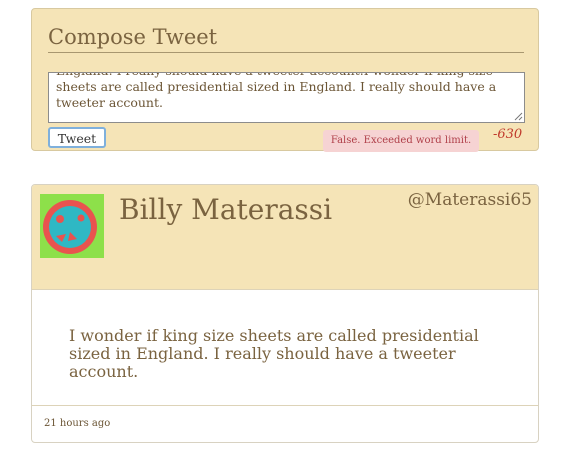 The height and width of the screenshot is (464, 574). I want to click on author-handle: @Materassi65, so click(470, 200).